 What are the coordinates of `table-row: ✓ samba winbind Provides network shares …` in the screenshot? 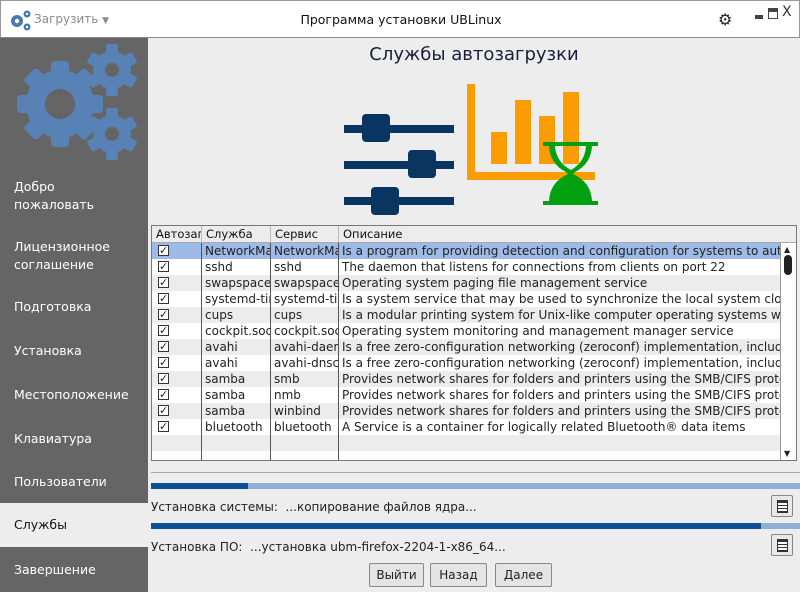 It's located at (466, 411).